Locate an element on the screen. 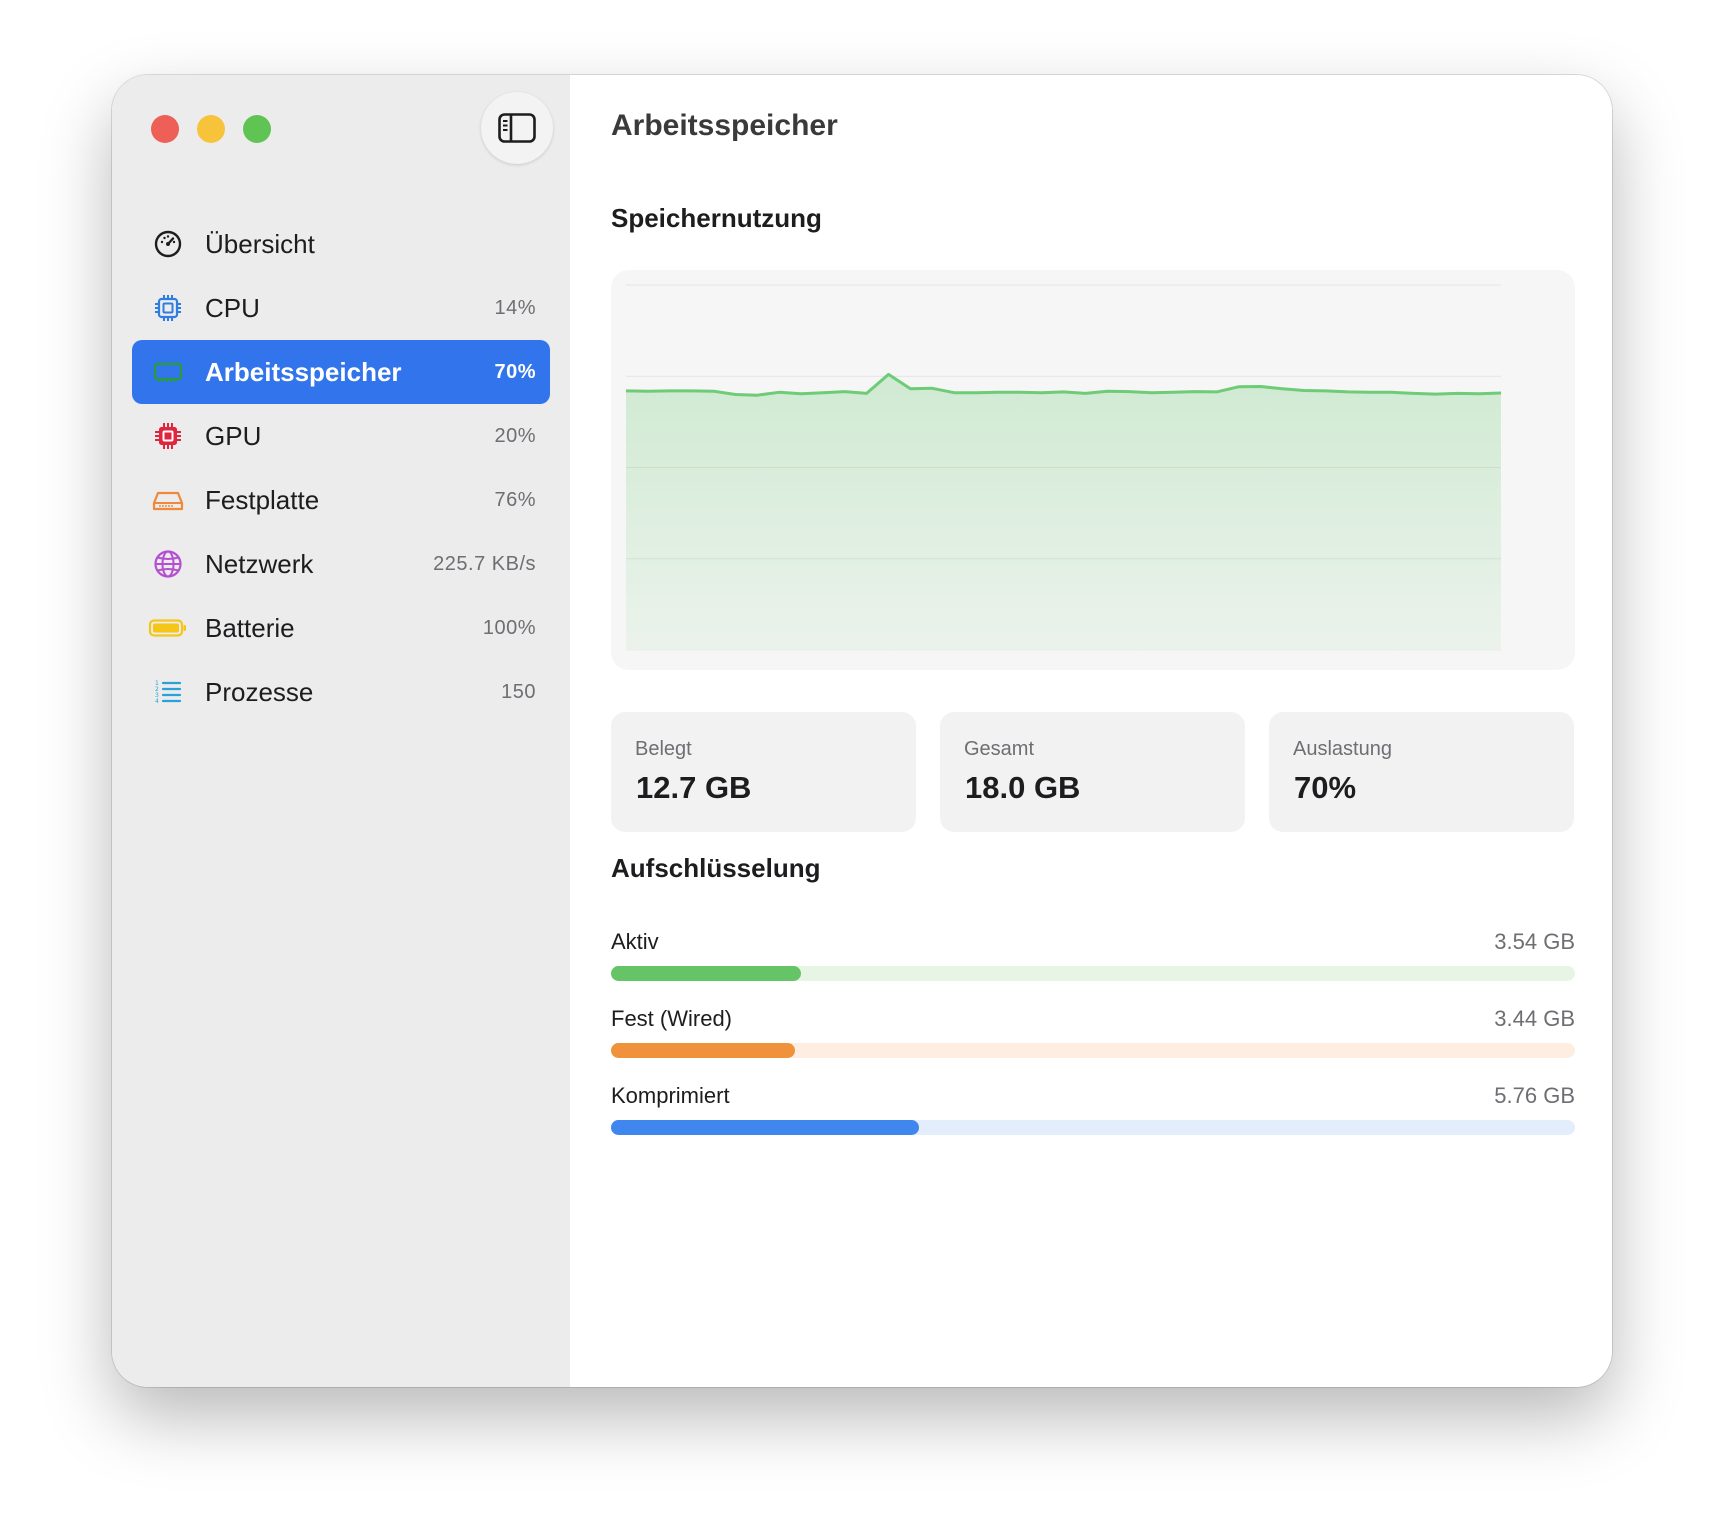 Image resolution: width=1720 pixels, height=1532 pixels. usage-section-title: Speichernutzung is located at coordinates (716, 218).